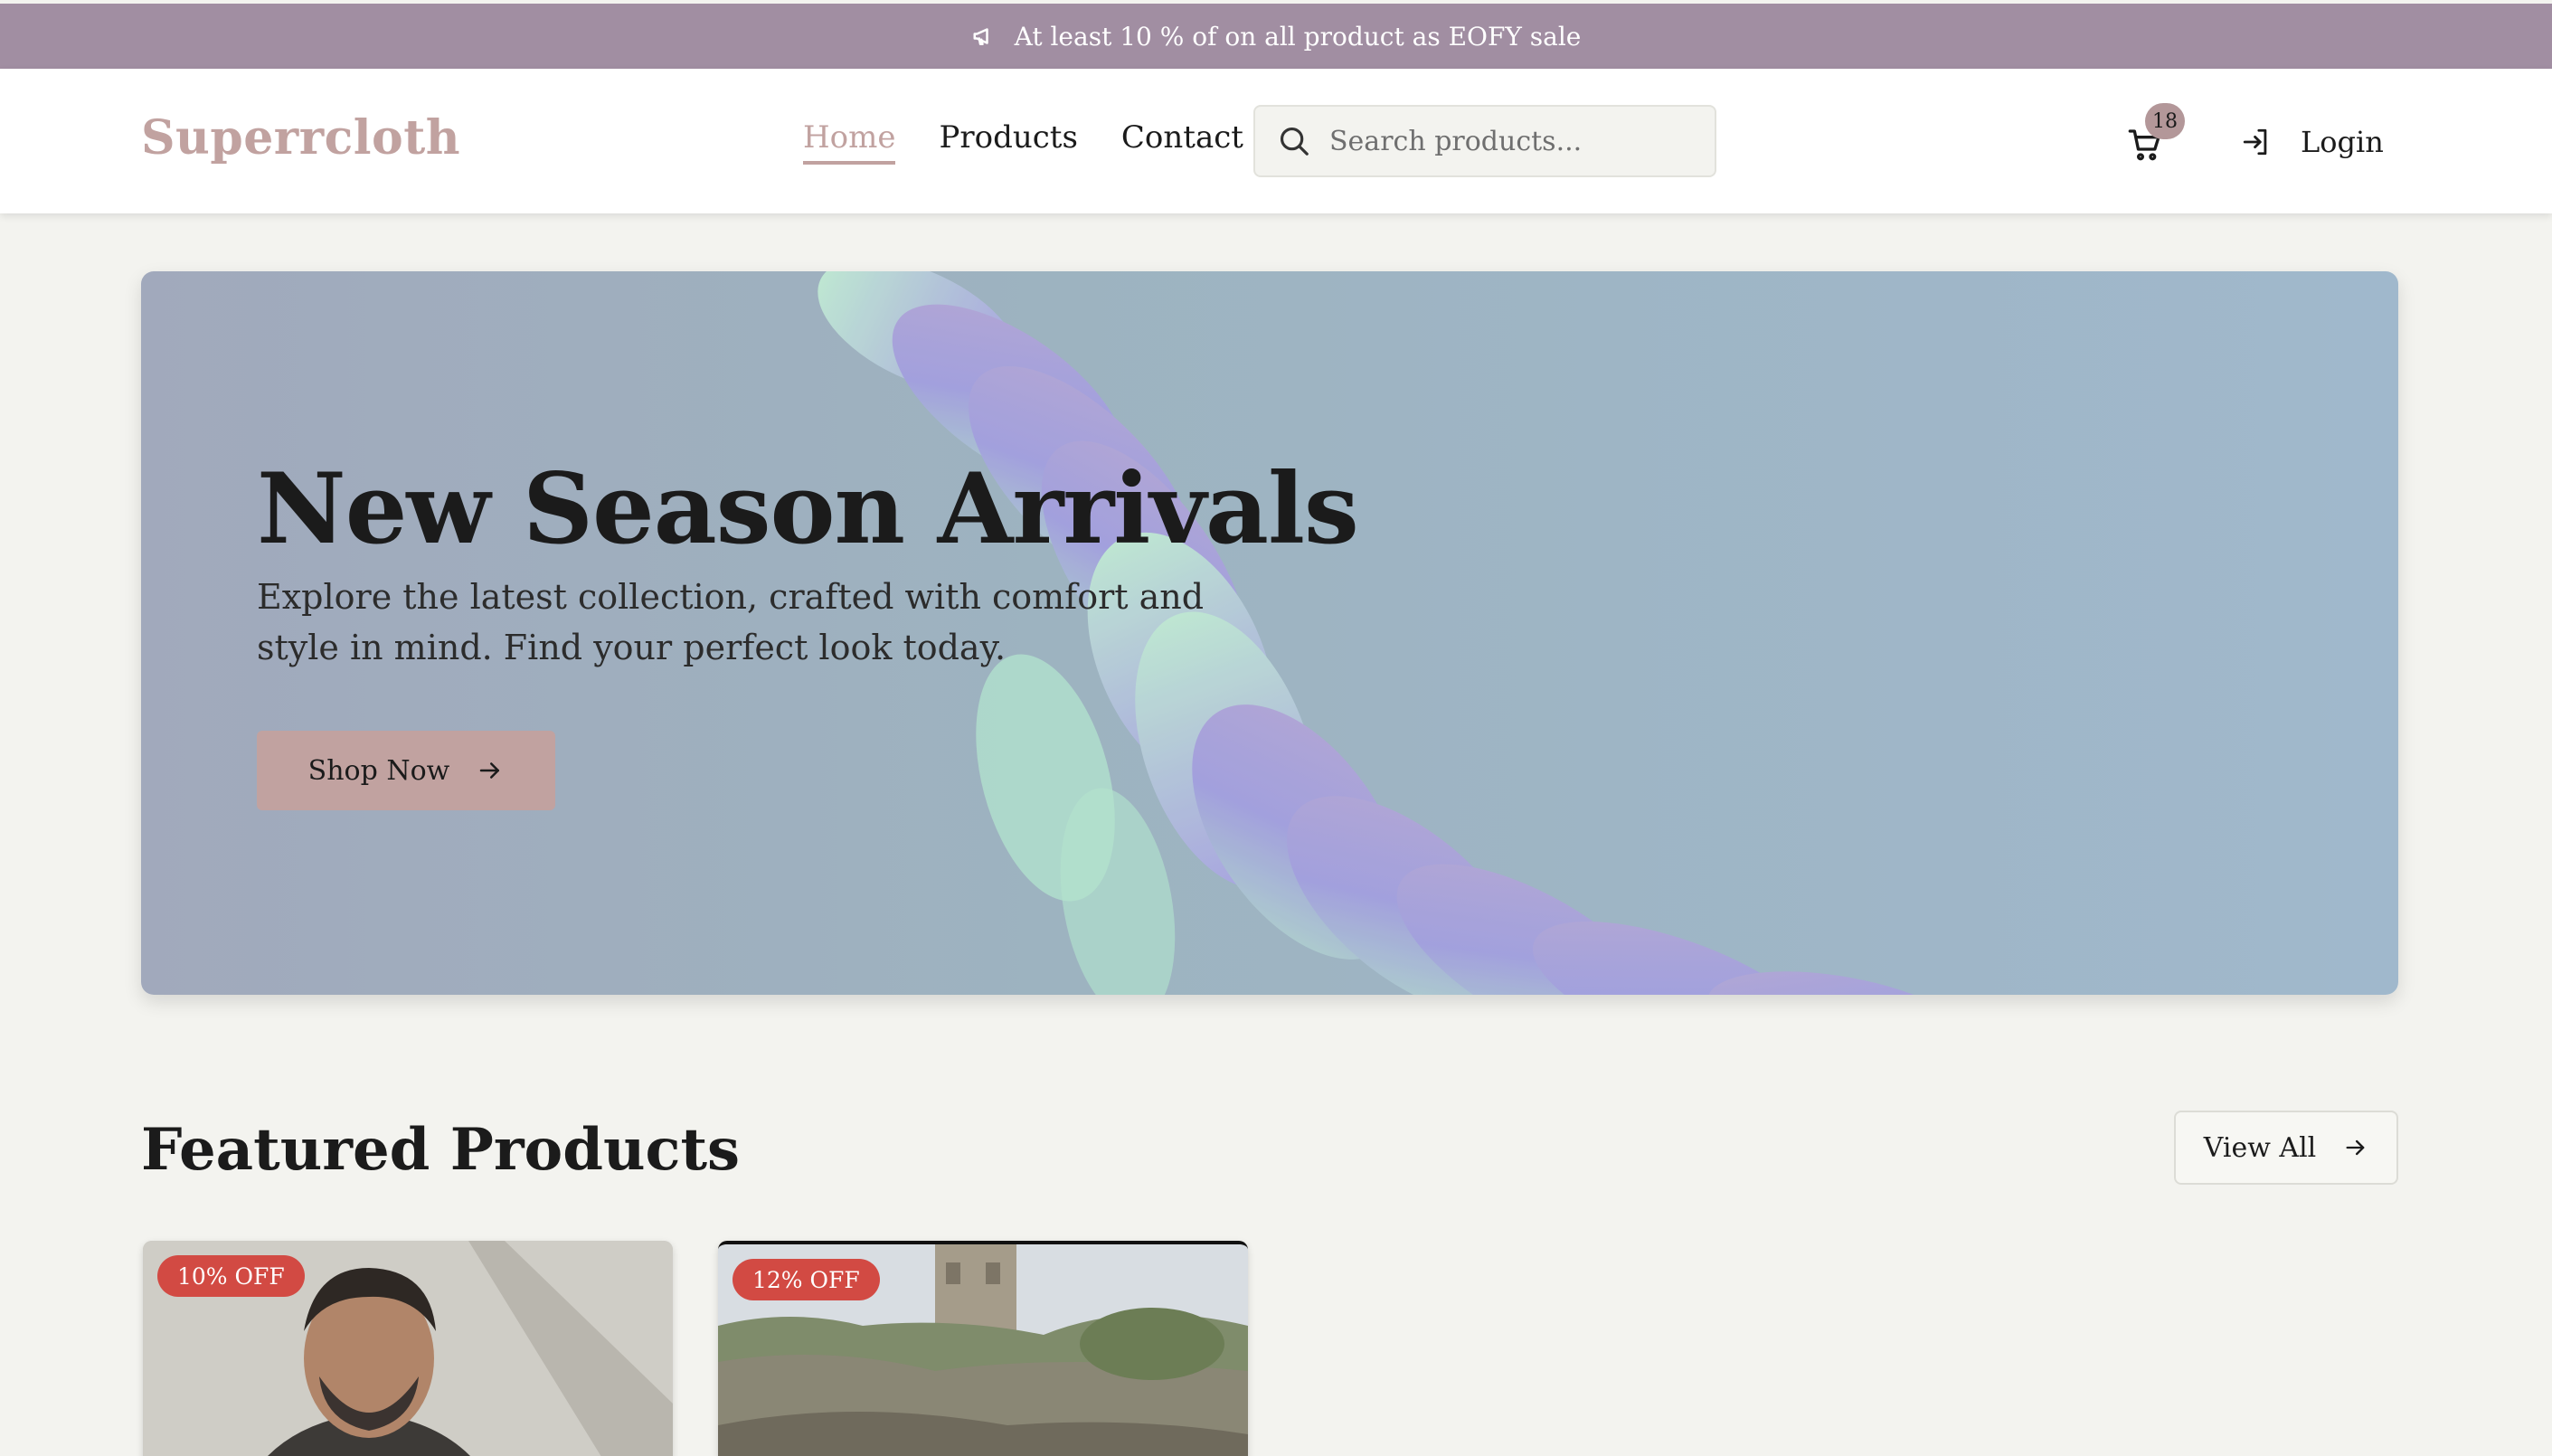 This screenshot has width=2552, height=1456. Describe the element at coordinates (2342, 142) in the screenshot. I see `login-label: Login` at that location.